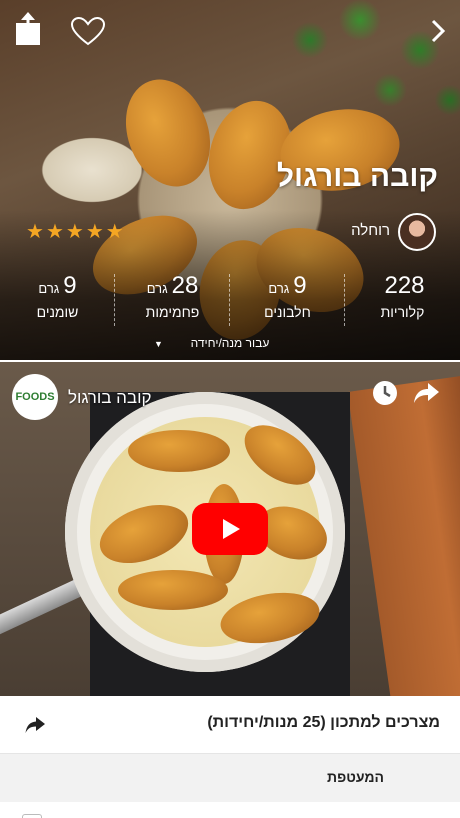  I want to click on chevron-right-icon, so click(438, 31).